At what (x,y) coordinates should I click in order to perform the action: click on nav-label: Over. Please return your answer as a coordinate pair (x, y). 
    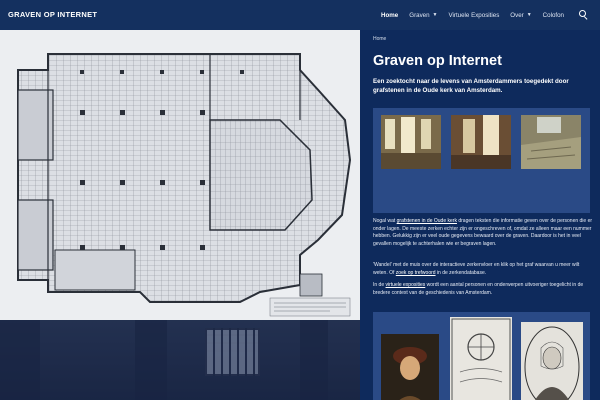
    Looking at the image, I should click on (517, 15).